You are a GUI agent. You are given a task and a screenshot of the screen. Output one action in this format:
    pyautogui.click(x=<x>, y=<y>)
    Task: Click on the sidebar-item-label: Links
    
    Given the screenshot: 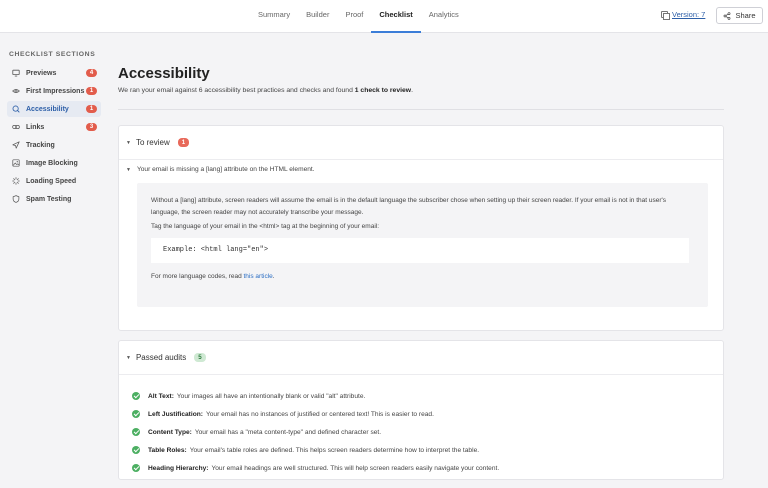 What is the action you would take?
    pyautogui.click(x=35, y=127)
    